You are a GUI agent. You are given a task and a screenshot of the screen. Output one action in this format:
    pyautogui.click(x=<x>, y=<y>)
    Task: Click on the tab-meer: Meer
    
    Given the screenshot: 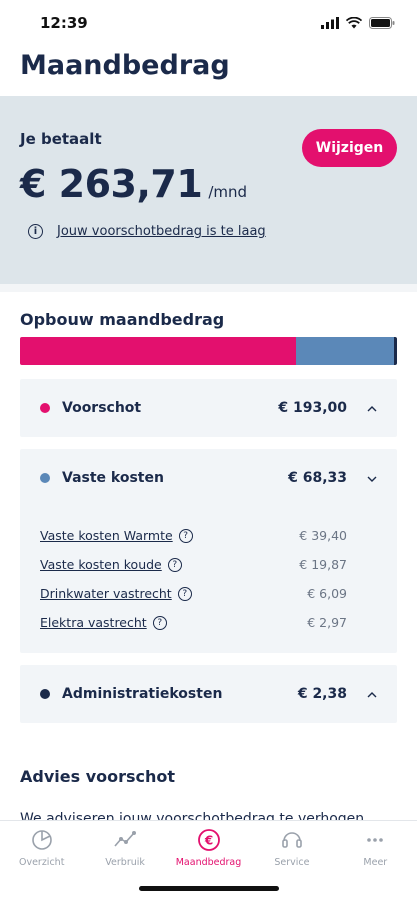 What is the action you would take?
    pyautogui.click(x=375, y=860)
    